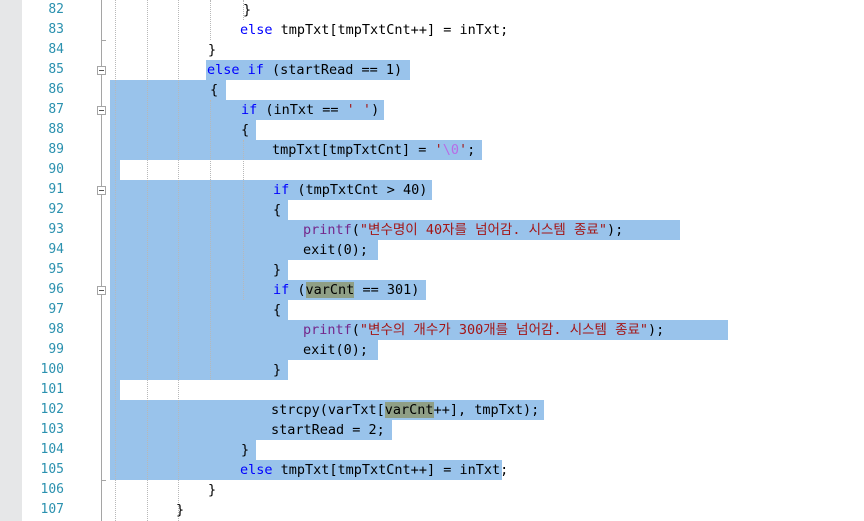  I want to click on code-token: exit(0);, so click(336, 250).